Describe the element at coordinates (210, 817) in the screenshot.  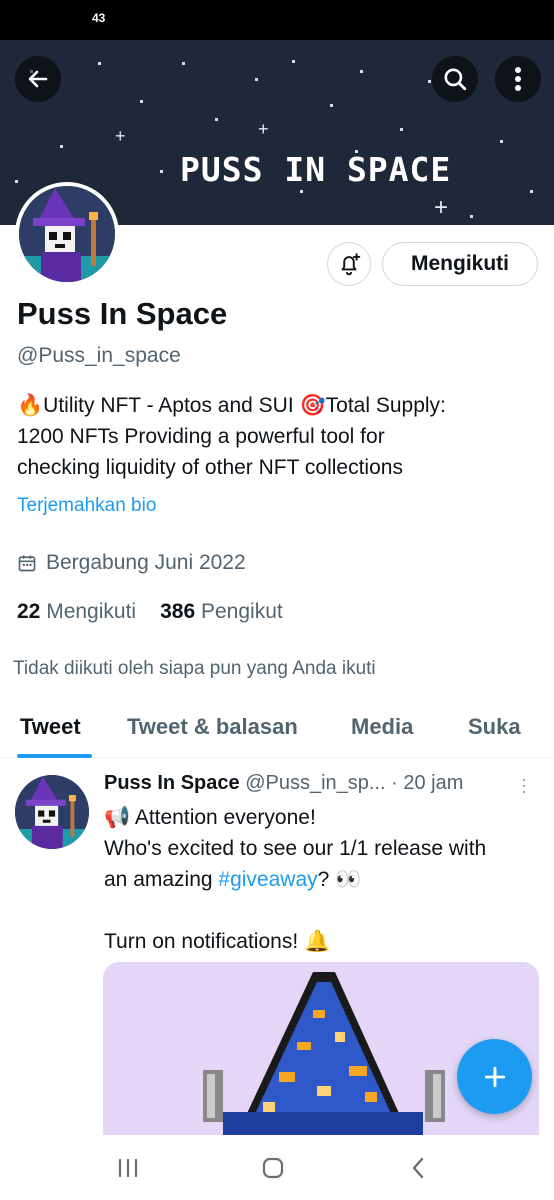
I see `tweet-line: 📢 Attention everyone!` at that location.